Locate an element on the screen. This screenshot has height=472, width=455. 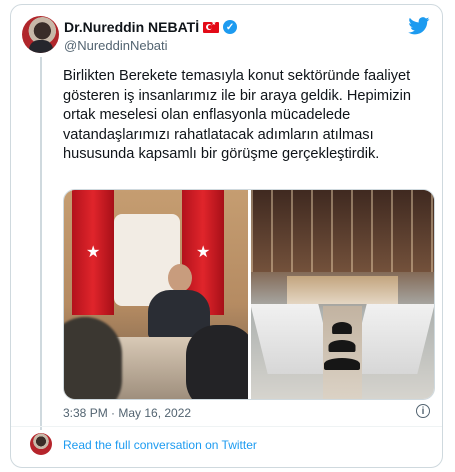
avatar-small is located at coordinates (41, 444).